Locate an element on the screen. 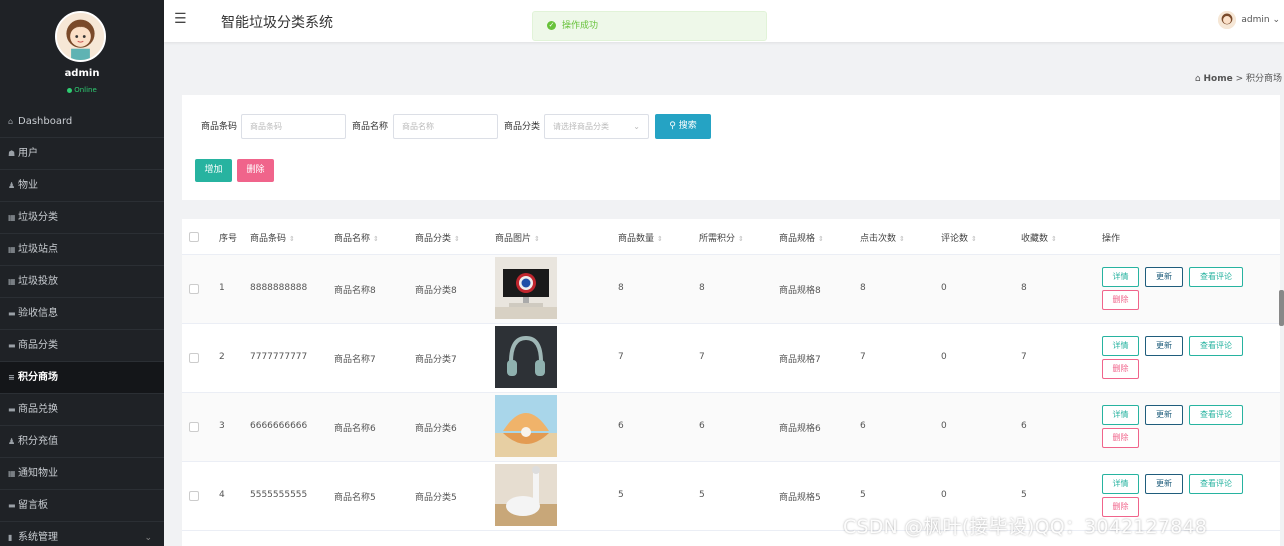  header-category: 商品分类 ⇕ is located at coordinates (437, 237).